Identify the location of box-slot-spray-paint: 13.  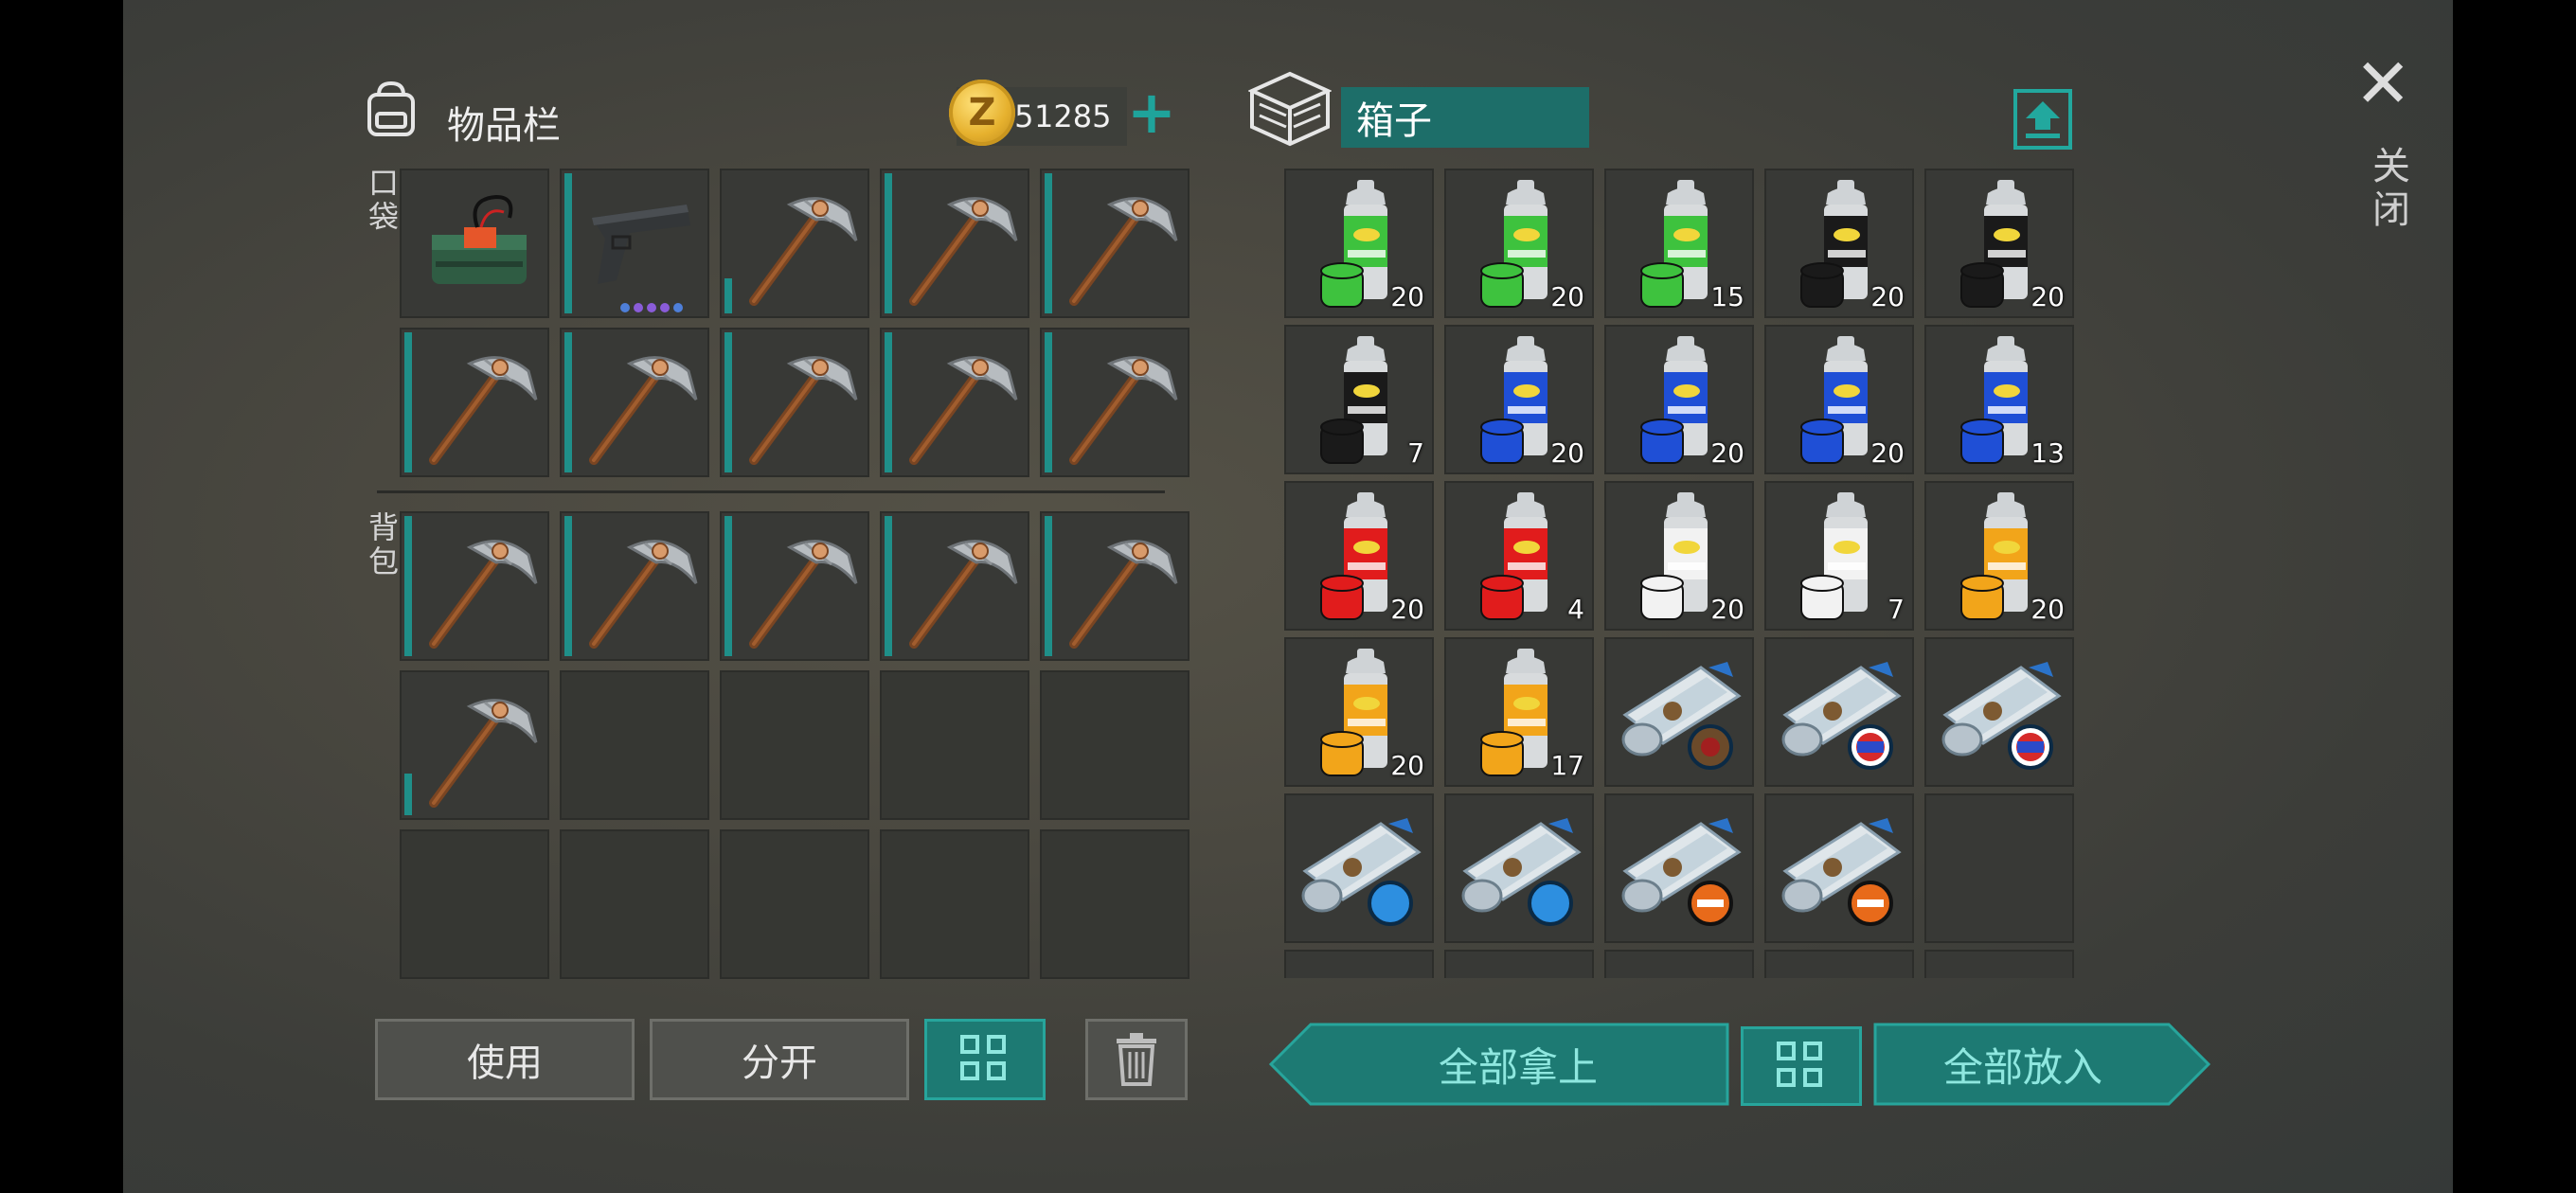
(1999, 399).